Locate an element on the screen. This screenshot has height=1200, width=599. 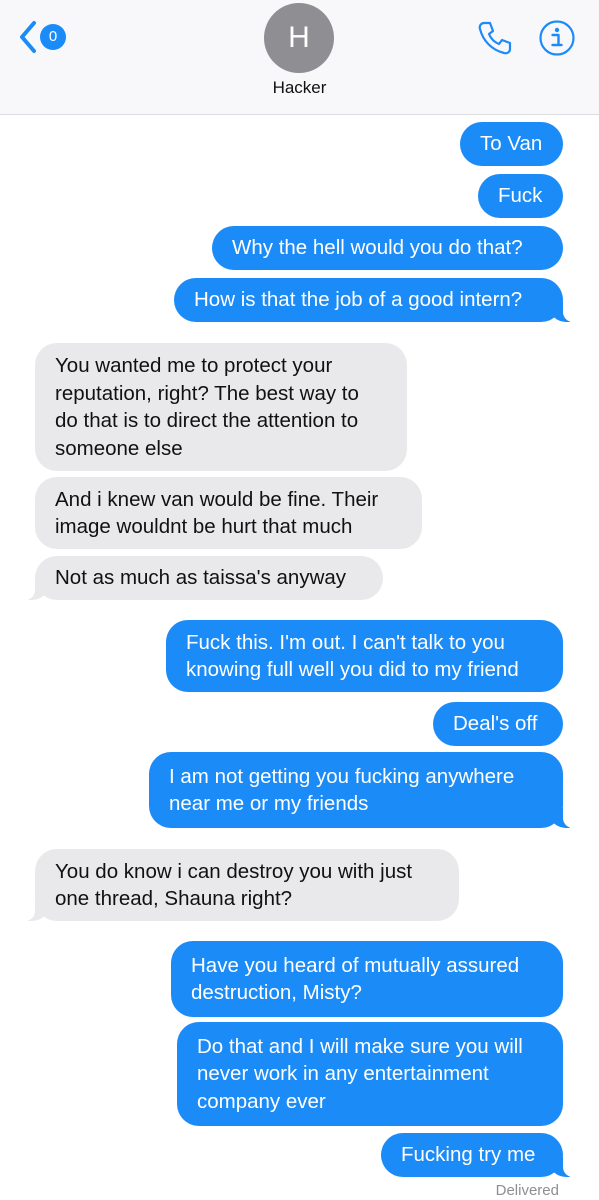
conversation-header: 0 H Hacker is located at coordinates (299, 57).